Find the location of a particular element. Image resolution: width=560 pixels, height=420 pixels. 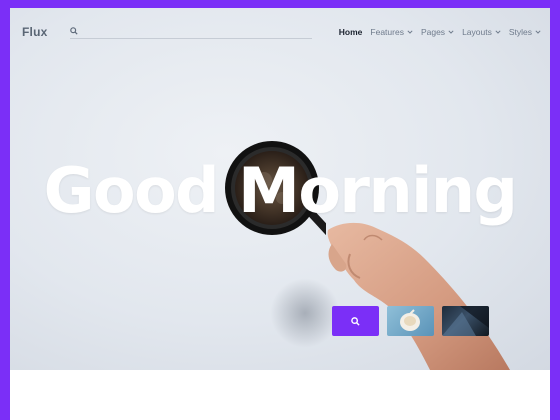

top-nav: Flux Home Features Pages Layouts Styles is located at coordinates (280, 32).